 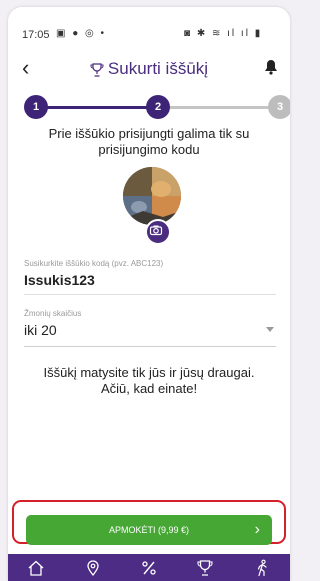 I want to click on notification-icons: ▣ ● ◎ •, so click(x=81, y=33).